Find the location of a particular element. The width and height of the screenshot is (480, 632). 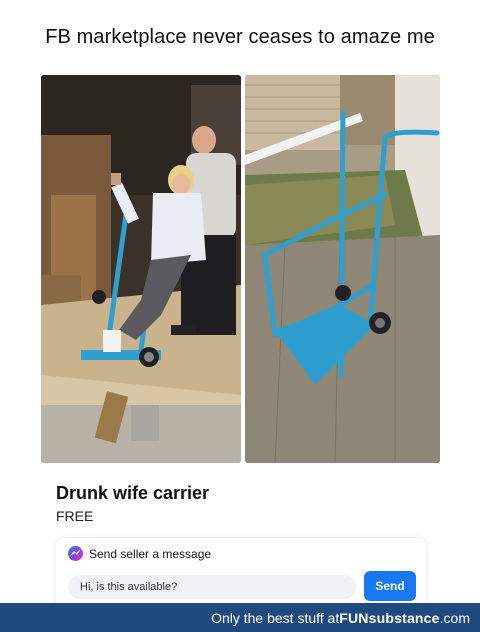

footer-brand: FUNsubstance is located at coordinates (389, 617).